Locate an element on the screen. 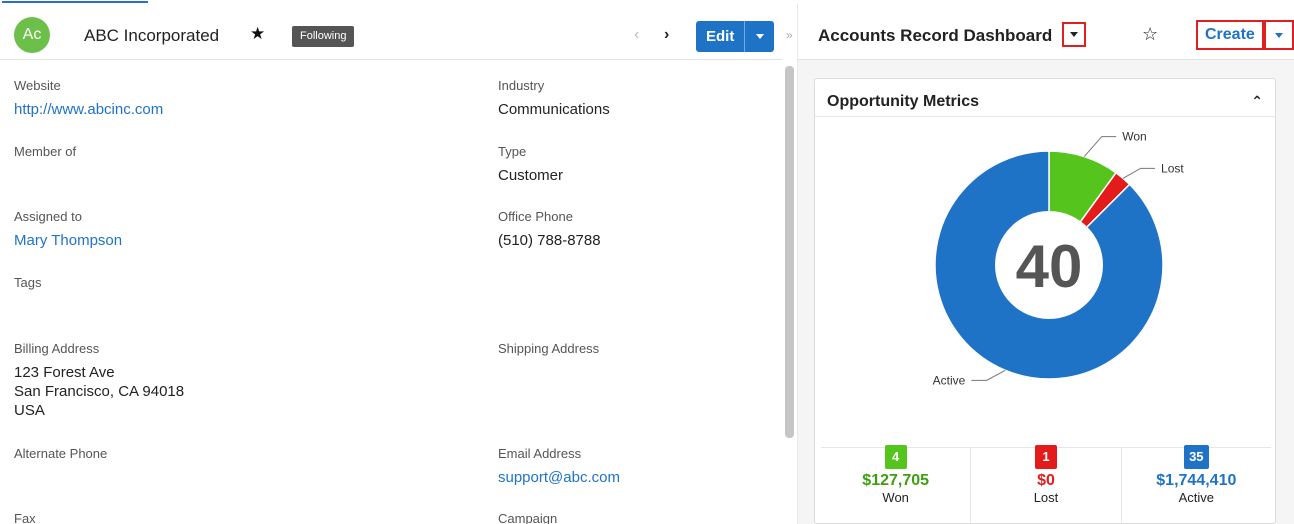 This screenshot has height=524, width=1294. slice-label-lost: Lost is located at coordinates (1172, 168).